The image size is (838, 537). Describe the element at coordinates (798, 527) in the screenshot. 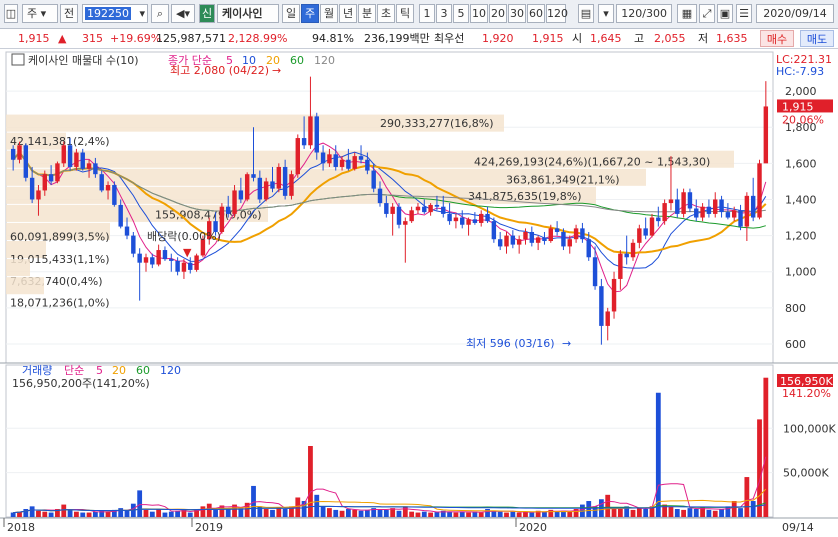

I see `x-axis-end-label: 09/14` at that location.